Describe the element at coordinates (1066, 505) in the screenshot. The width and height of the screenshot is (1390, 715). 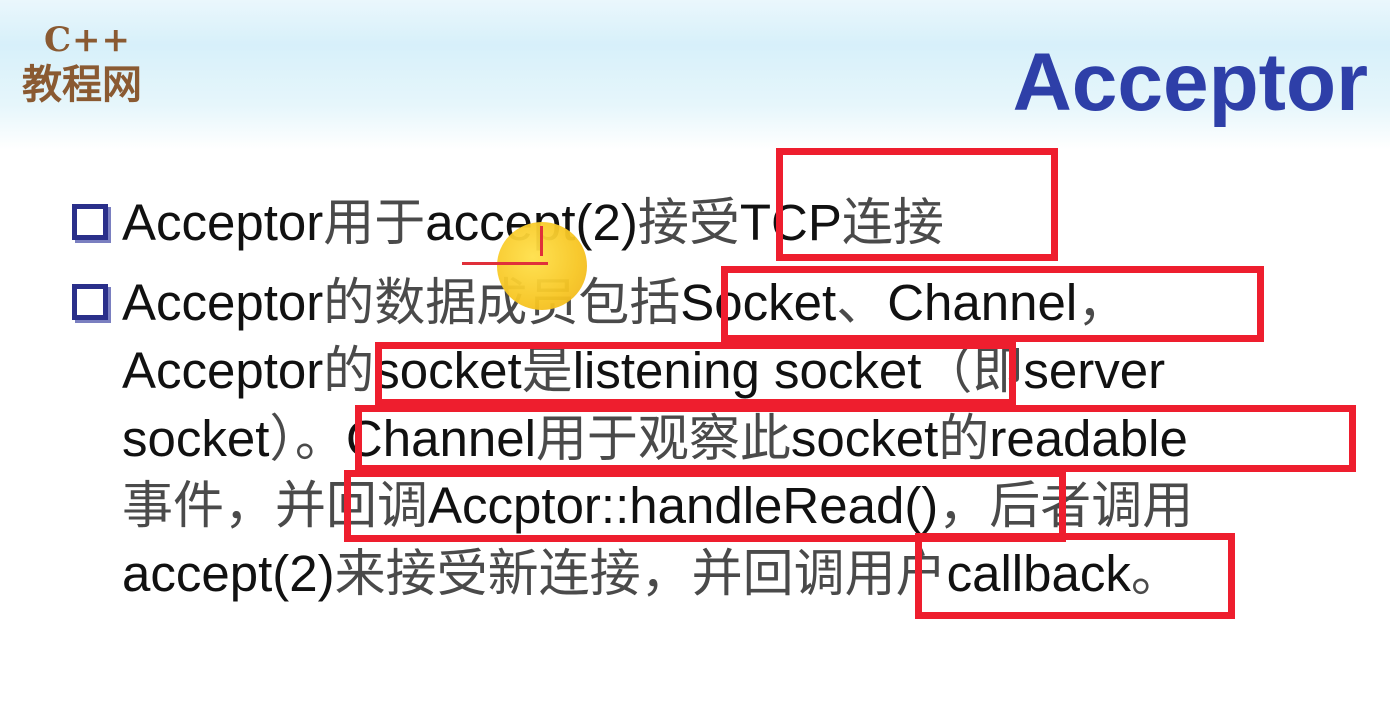
I see `text-run: ，后者调用` at that location.